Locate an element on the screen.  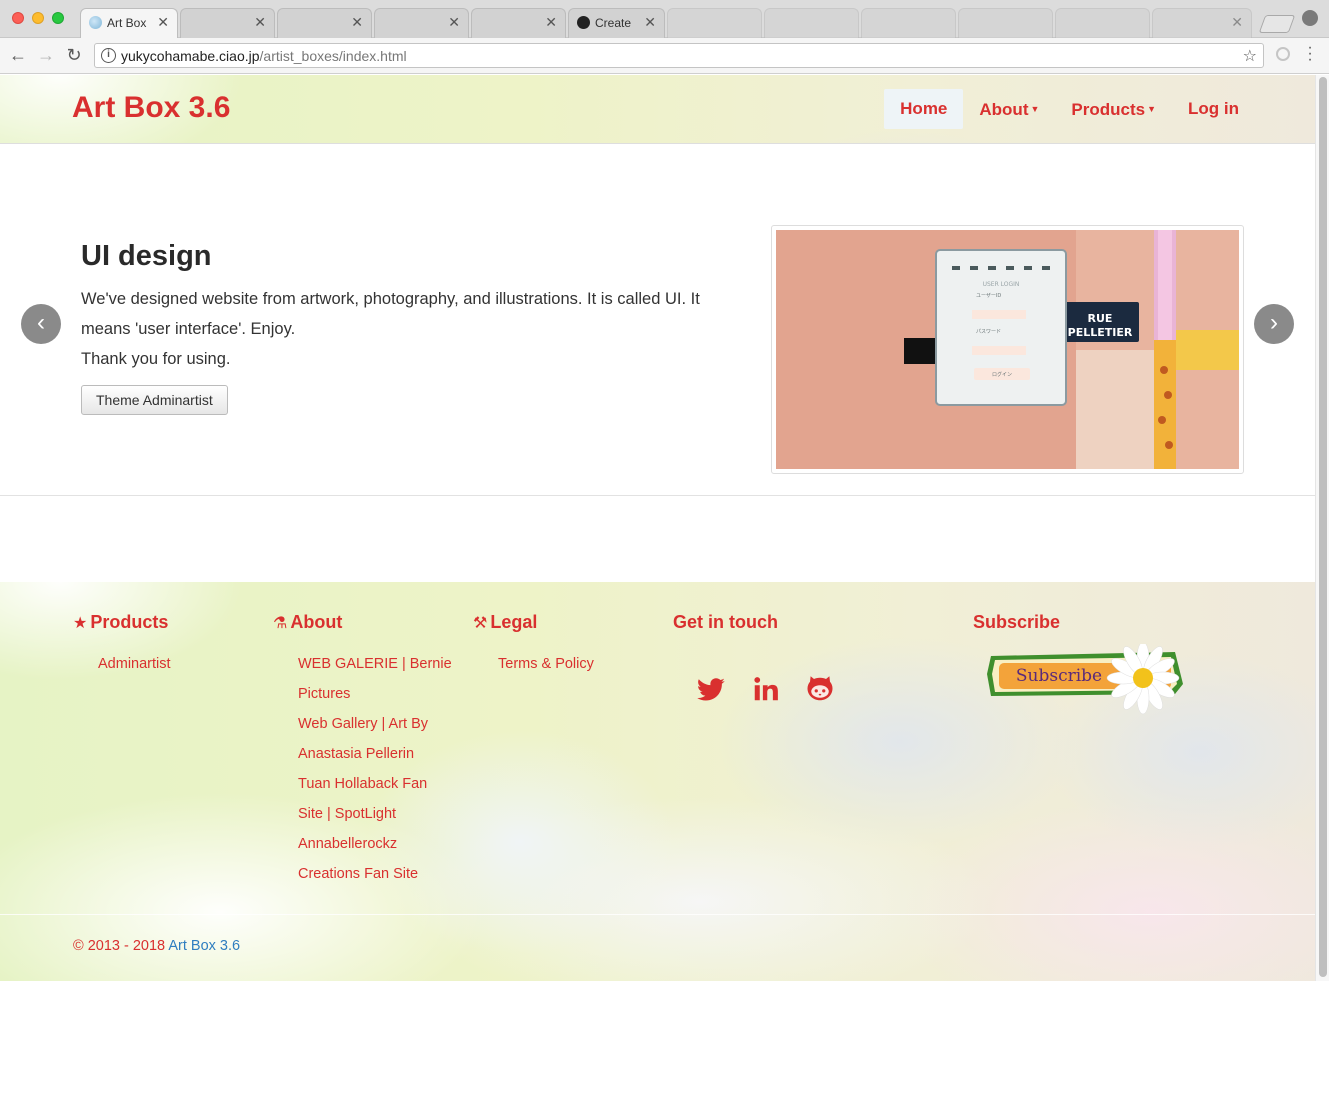
nav-login: Log in is located at coordinates (1213, 109).